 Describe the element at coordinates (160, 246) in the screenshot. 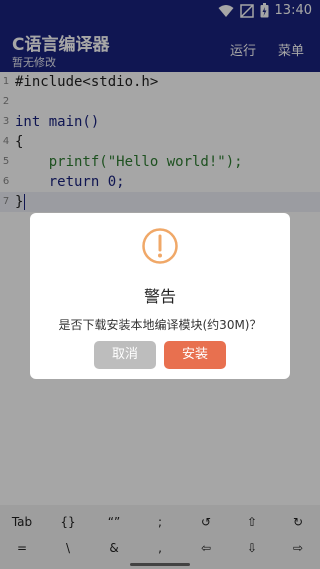

I see `warning-icon` at that location.